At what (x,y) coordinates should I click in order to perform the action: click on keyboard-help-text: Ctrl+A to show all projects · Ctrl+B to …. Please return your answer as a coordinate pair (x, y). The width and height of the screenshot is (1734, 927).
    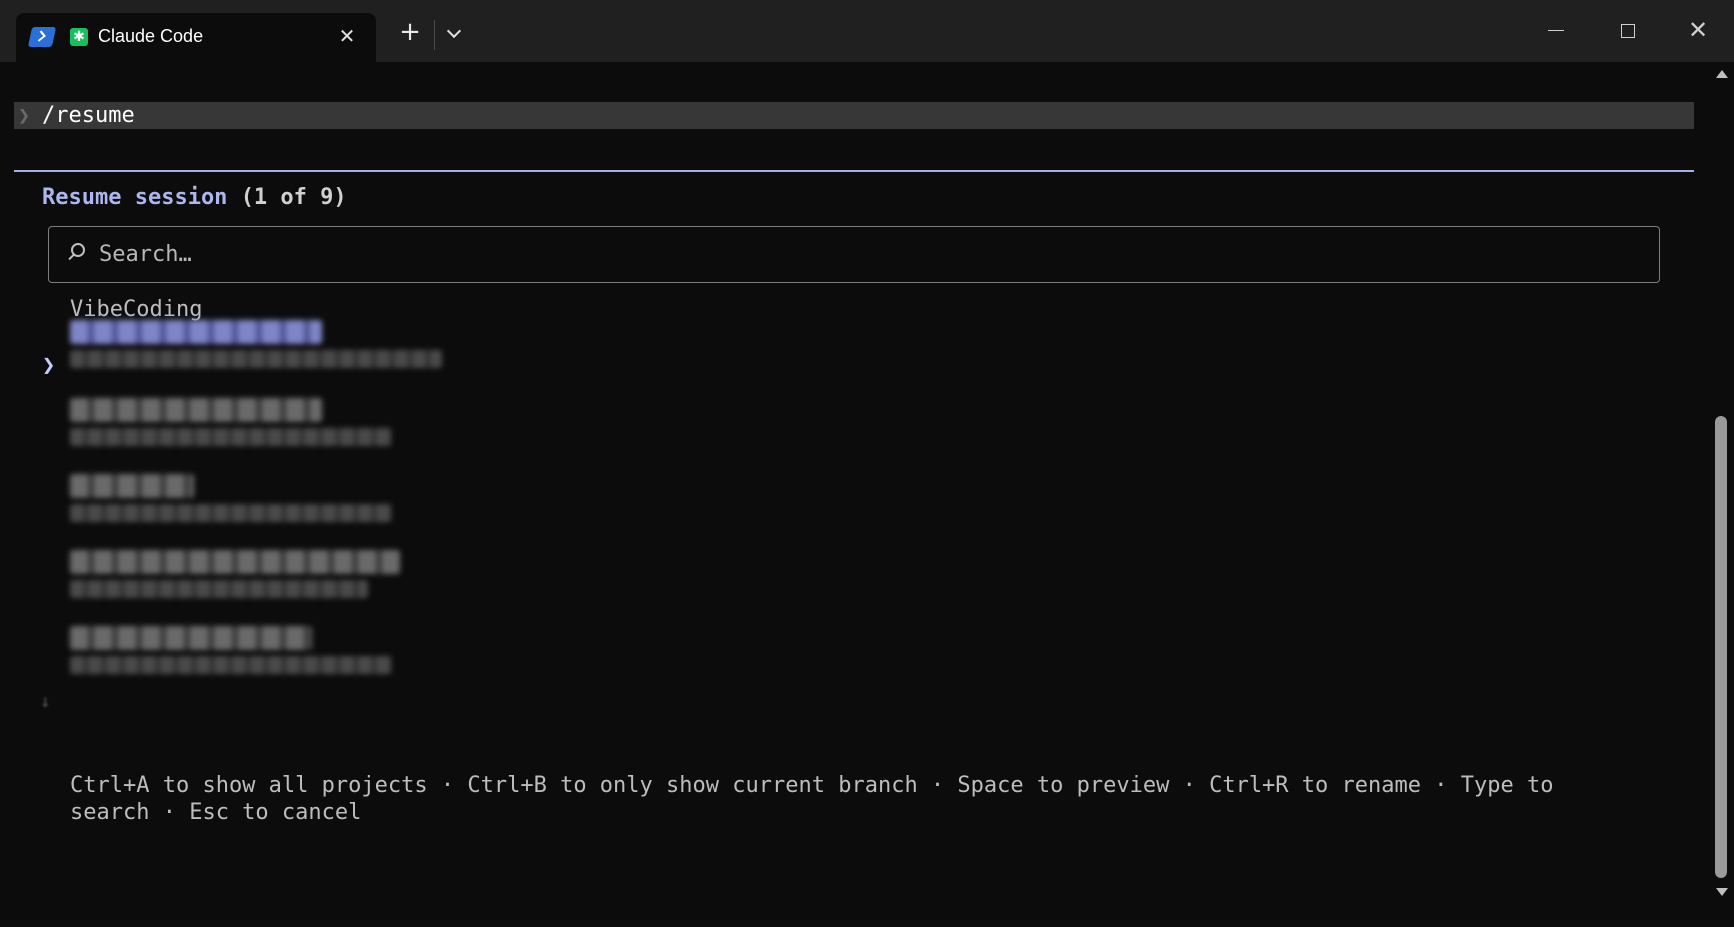
    Looking at the image, I should click on (812, 799).